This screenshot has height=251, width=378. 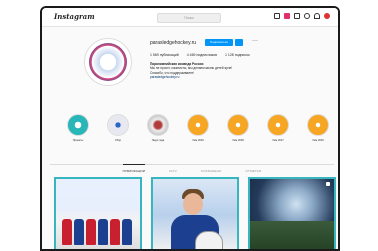 I want to click on posts-count: 1 569 публикаций, so click(x=164, y=55).